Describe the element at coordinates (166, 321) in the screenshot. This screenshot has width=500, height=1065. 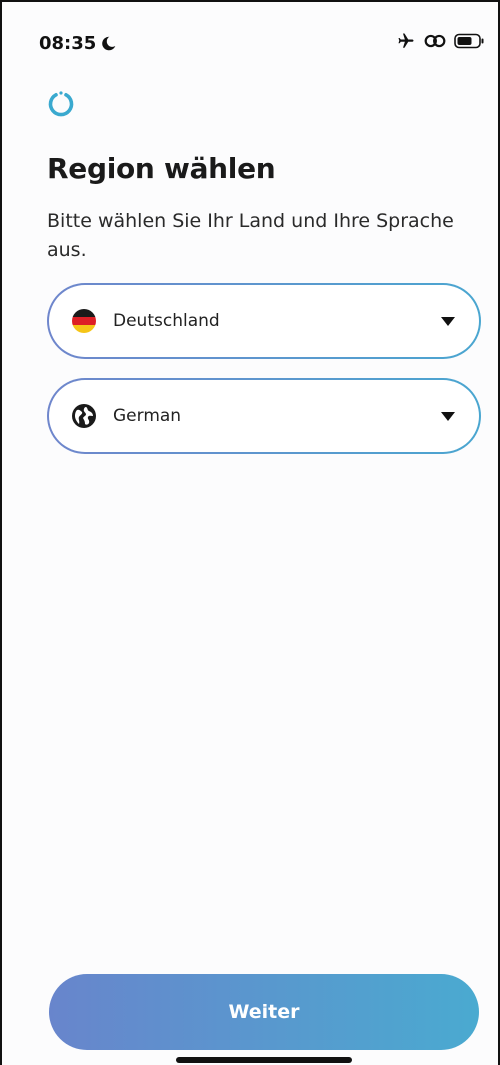
I see `country-select-value: Deutschland` at that location.